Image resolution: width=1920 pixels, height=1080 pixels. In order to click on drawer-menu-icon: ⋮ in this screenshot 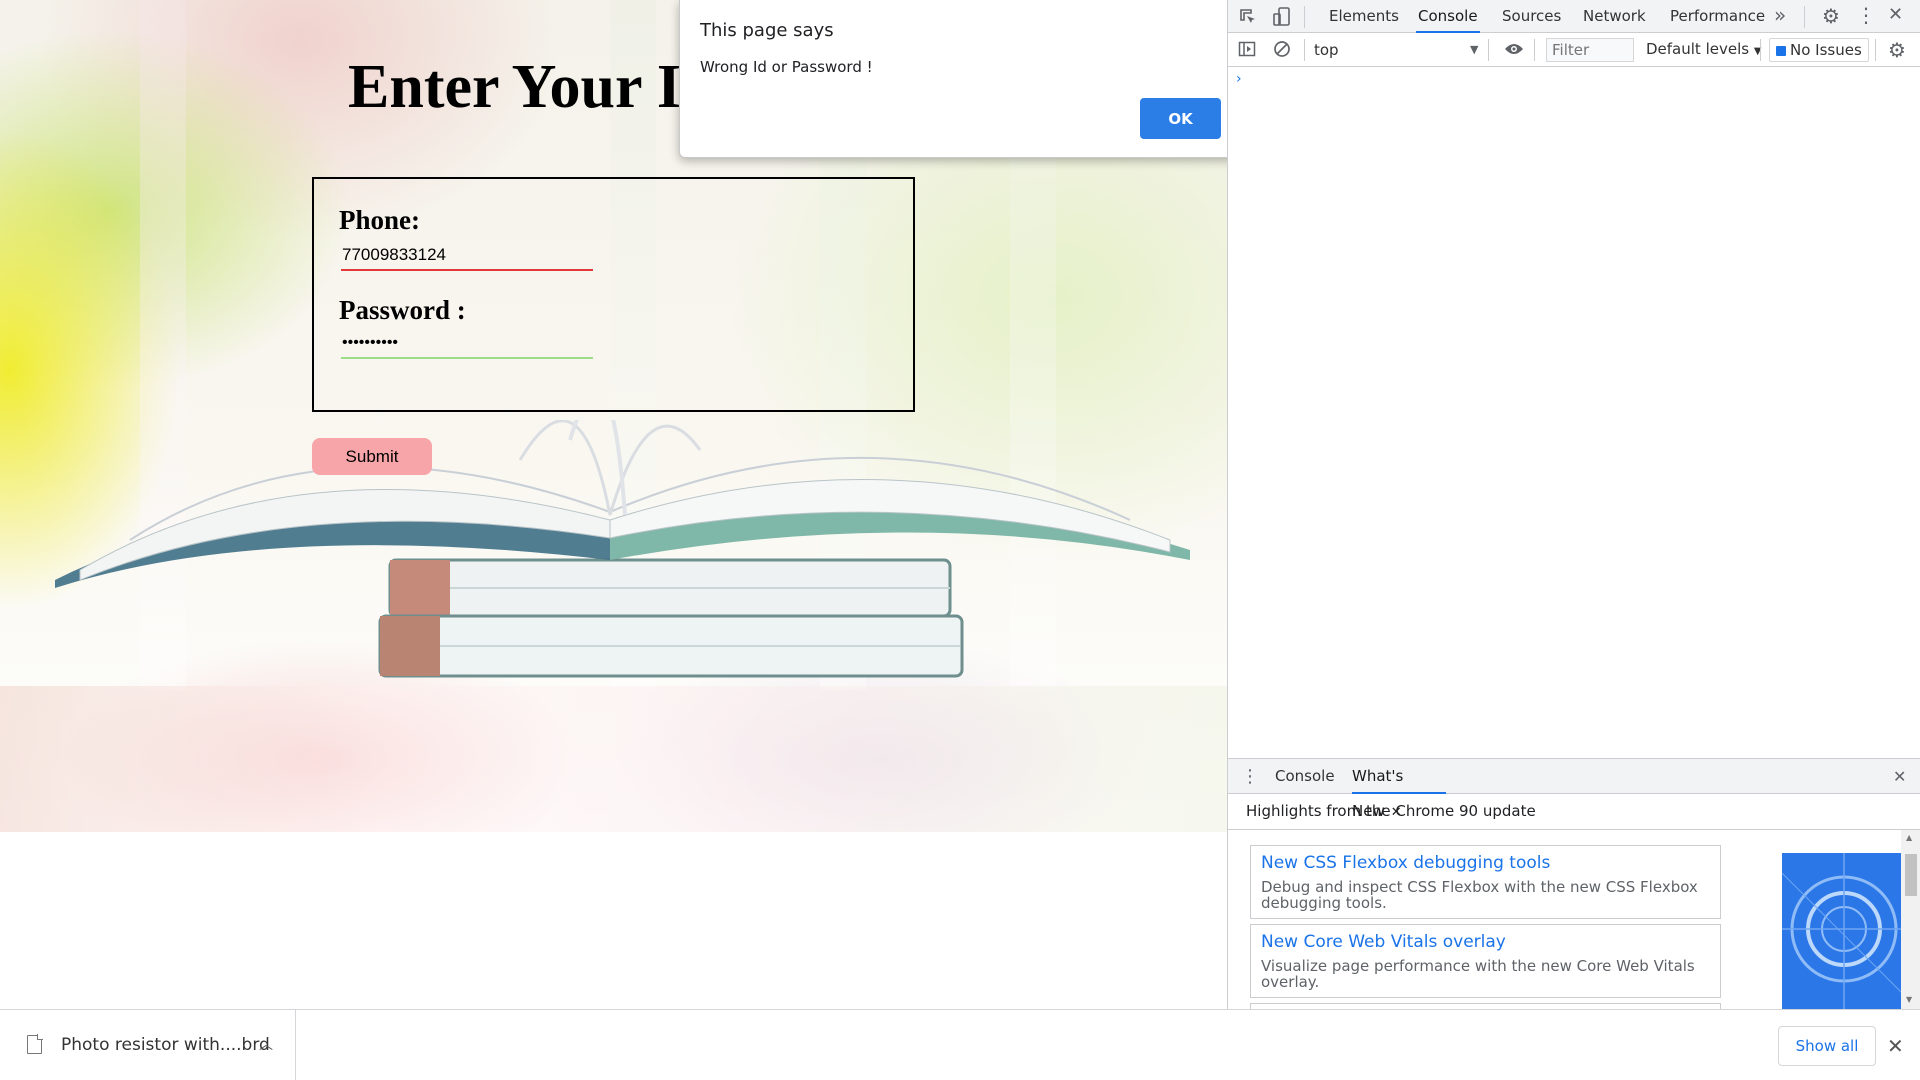, I will do `click(1250, 777)`.